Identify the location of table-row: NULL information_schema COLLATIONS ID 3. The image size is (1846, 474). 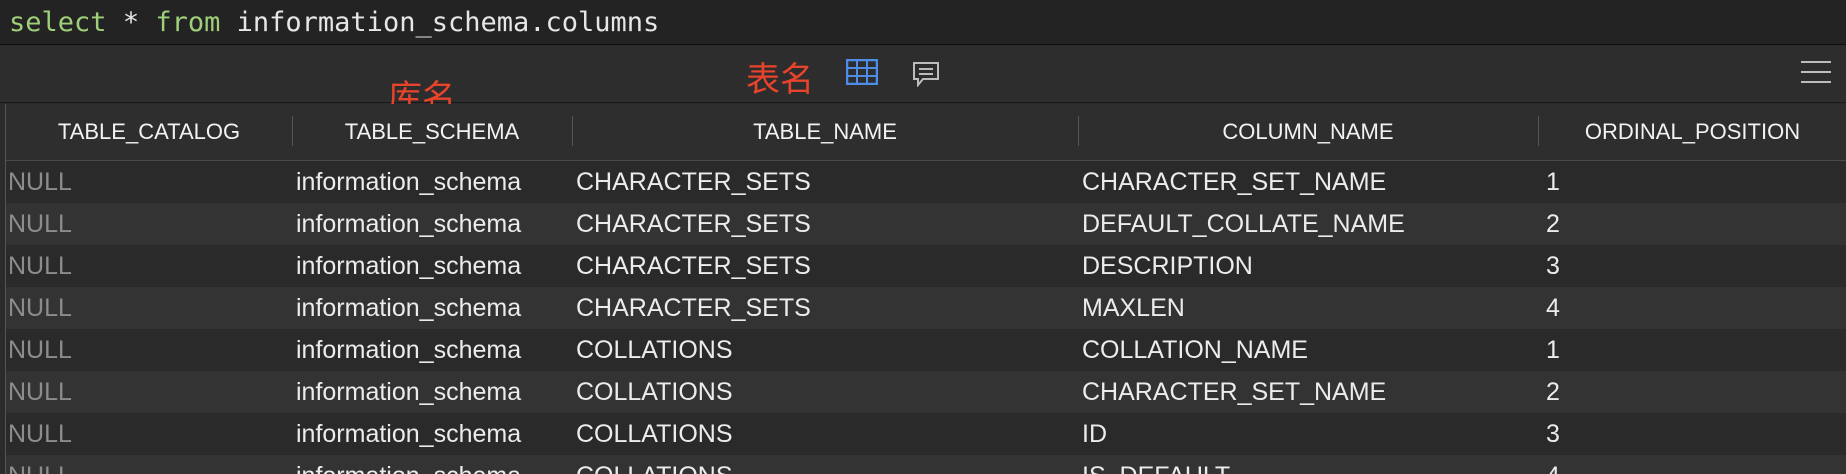
(926, 434).